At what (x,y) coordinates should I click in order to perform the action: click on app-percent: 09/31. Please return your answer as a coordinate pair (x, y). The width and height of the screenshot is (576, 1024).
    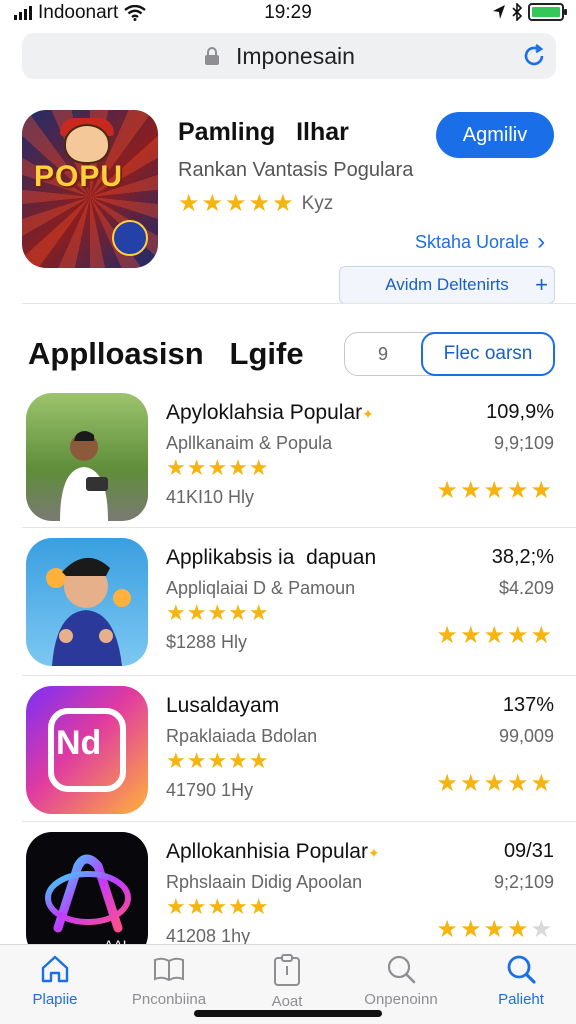
    Looking at the image, I should click on (528, 851).